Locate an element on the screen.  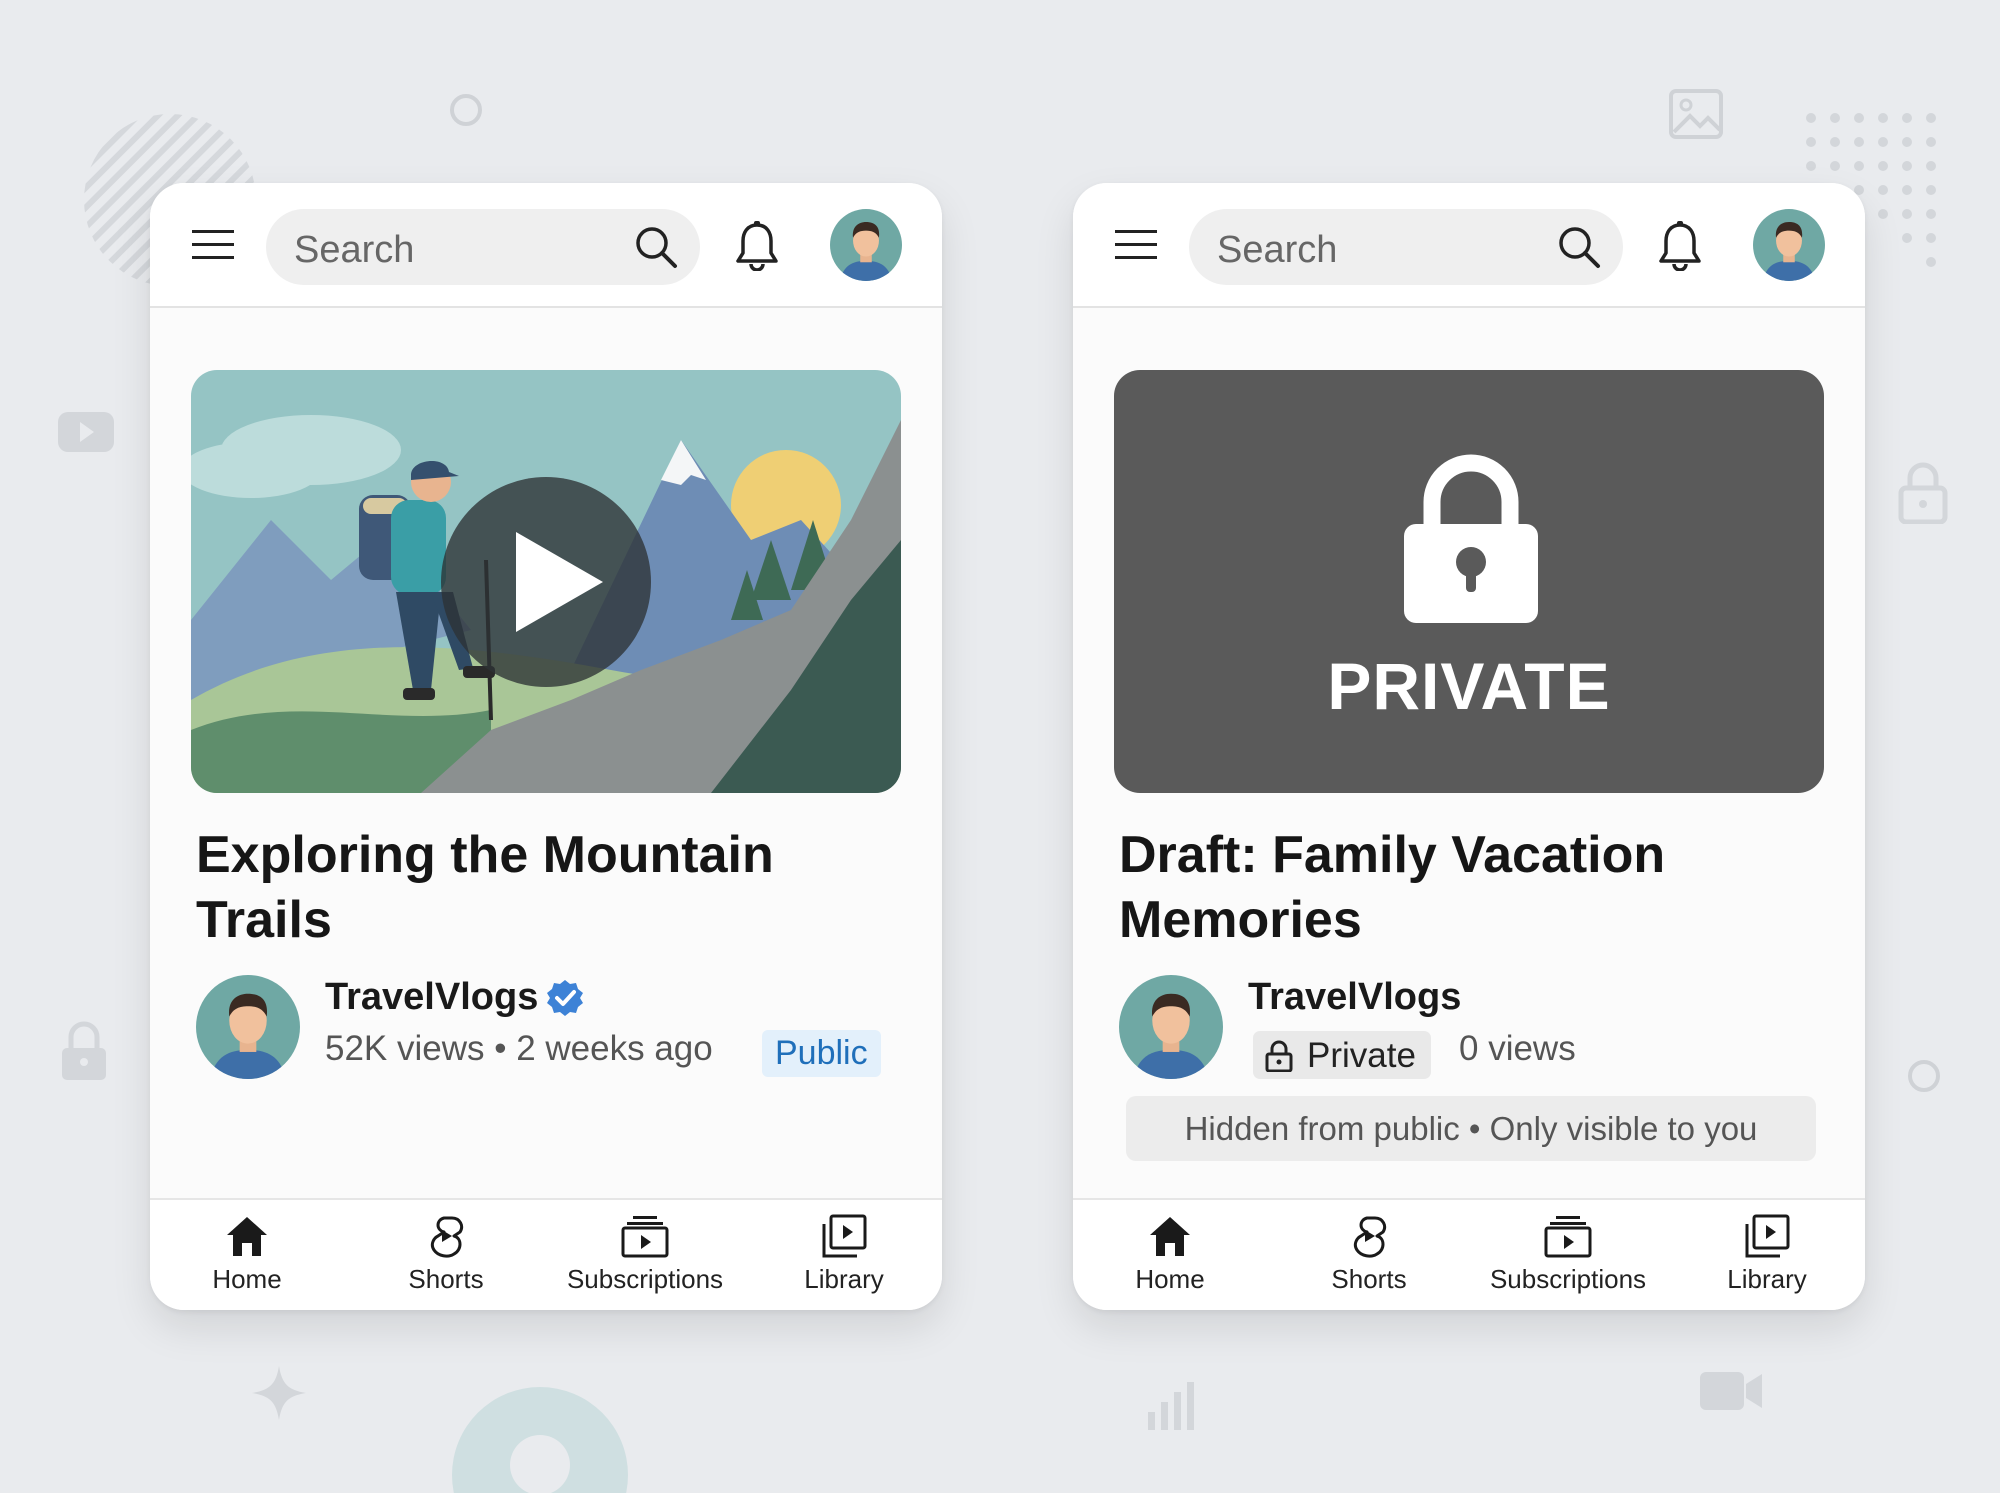
video-thumbnail is located at coordinates (546, 581).